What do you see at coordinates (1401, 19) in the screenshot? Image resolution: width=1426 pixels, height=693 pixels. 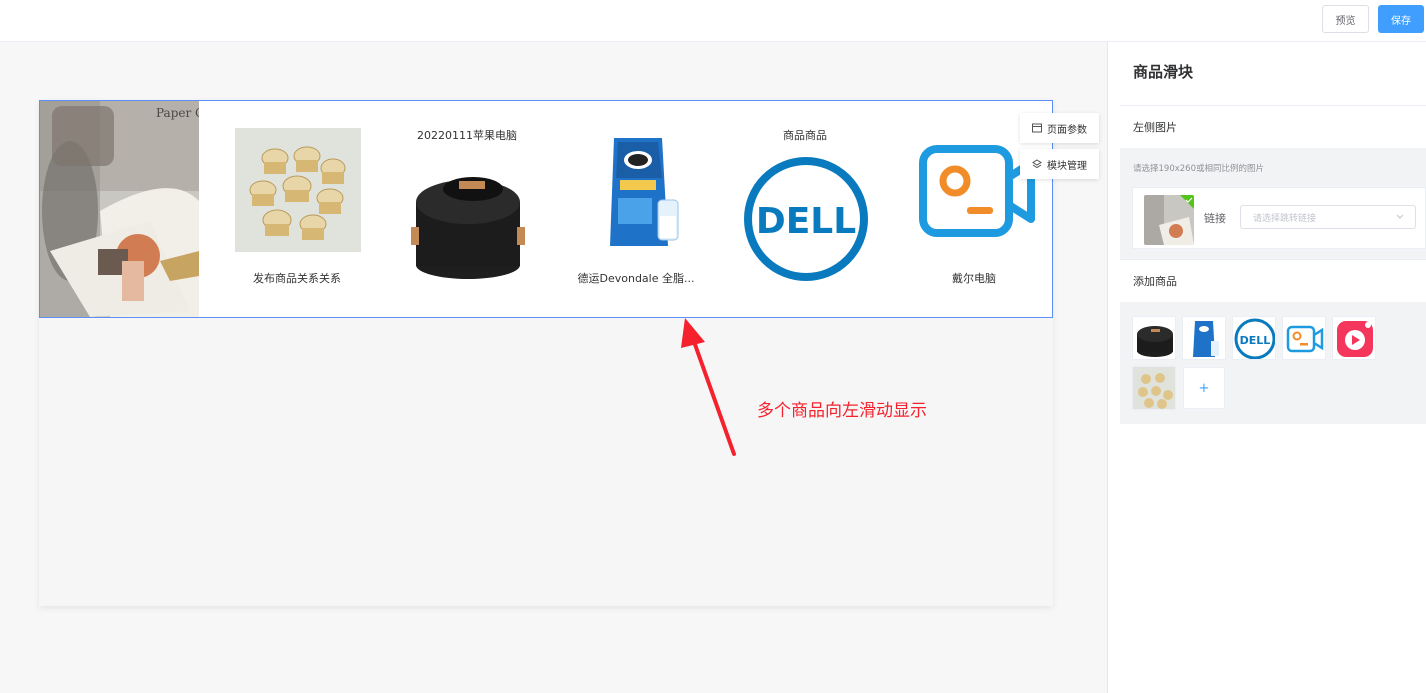 I see `save-button: 保存` at bounding box center [1401, 19].